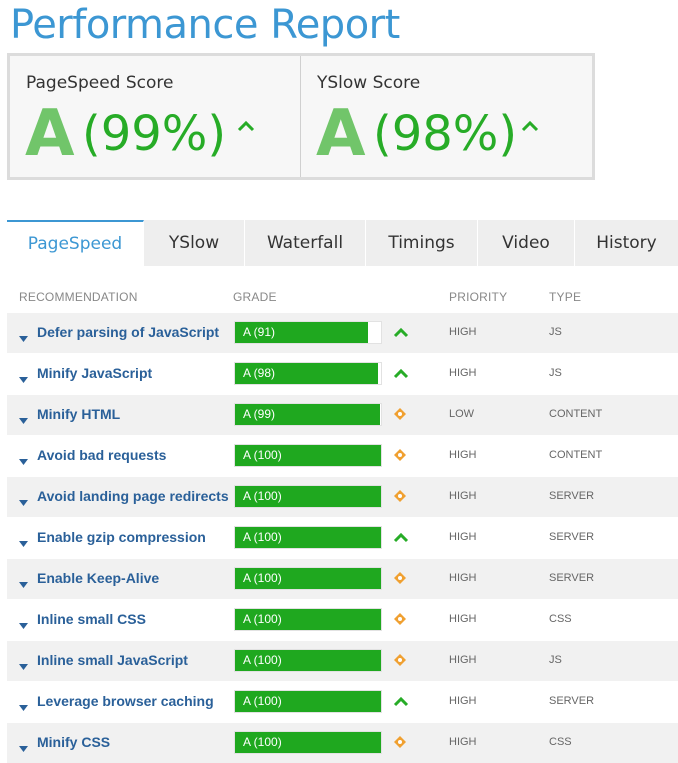 This screenshot has width=678, height=763. What do you see at coordinates (78, 297) in the screenshot?
I see `header-recommendation: RECOMMENDATION` at bounding box center [78, 297].